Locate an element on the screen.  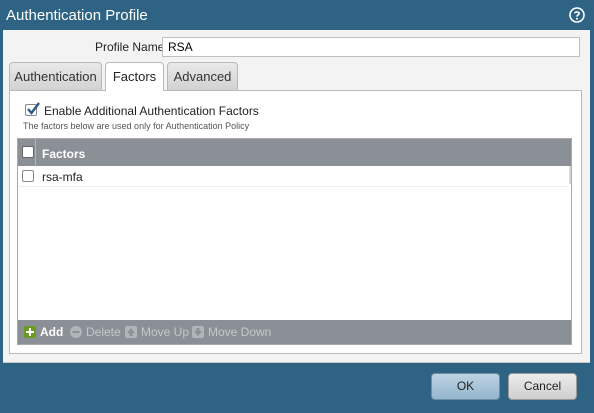
add-icon is located at coordinates (30, 332).